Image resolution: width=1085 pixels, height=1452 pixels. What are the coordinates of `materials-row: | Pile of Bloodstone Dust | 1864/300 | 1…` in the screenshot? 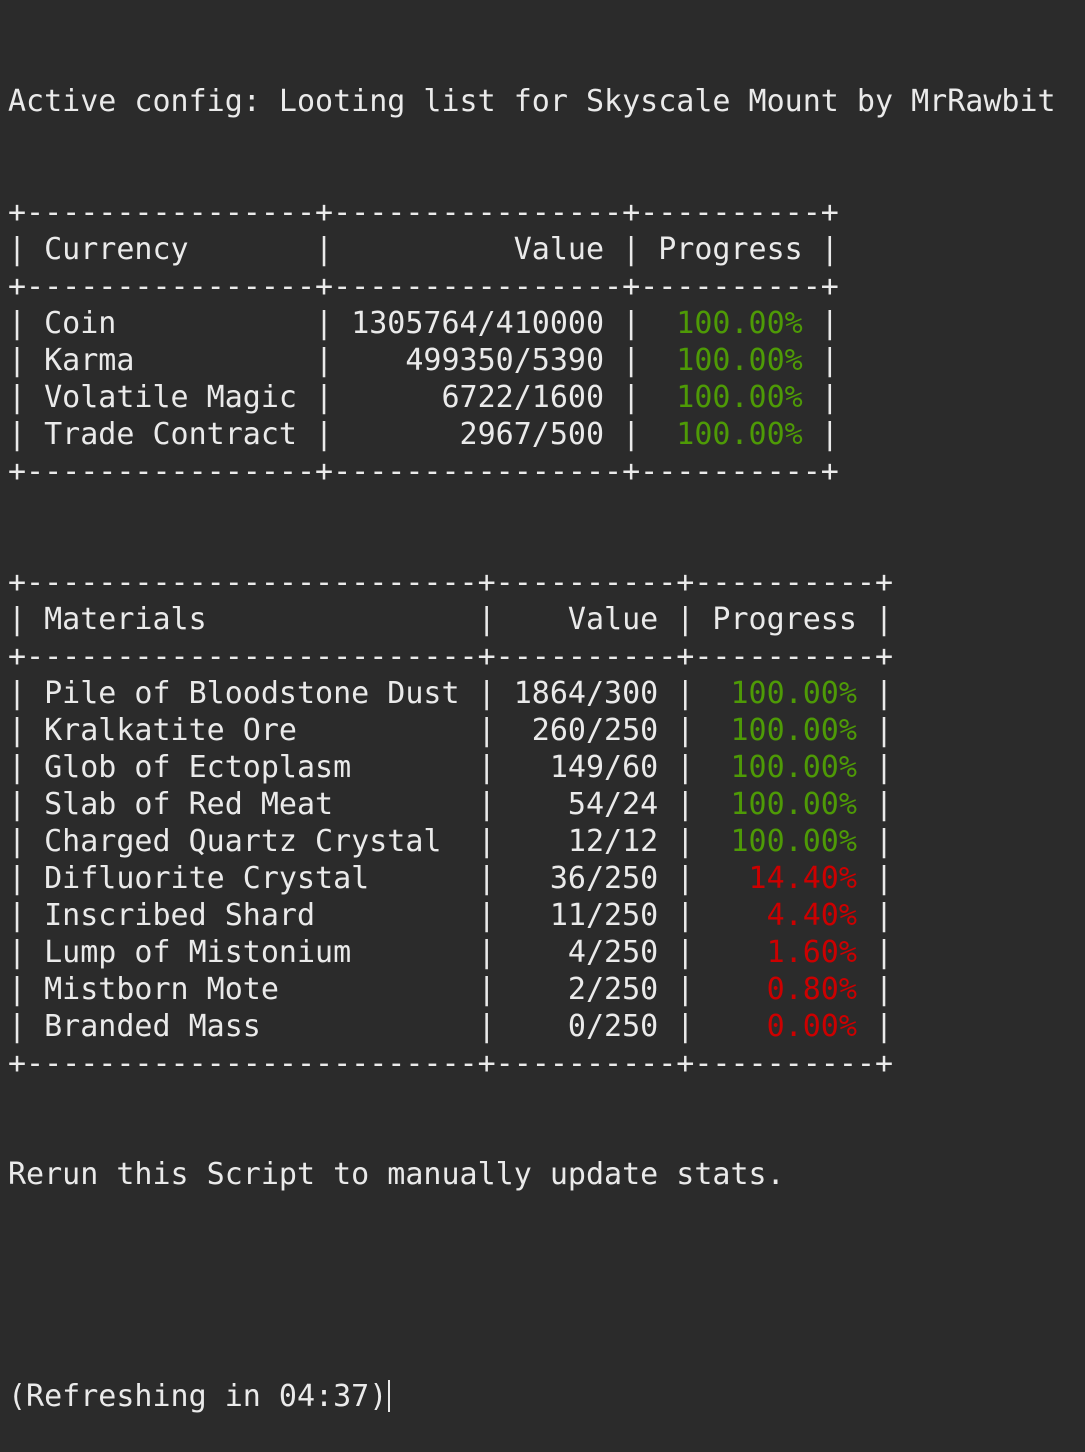 It's located at (451, 693).